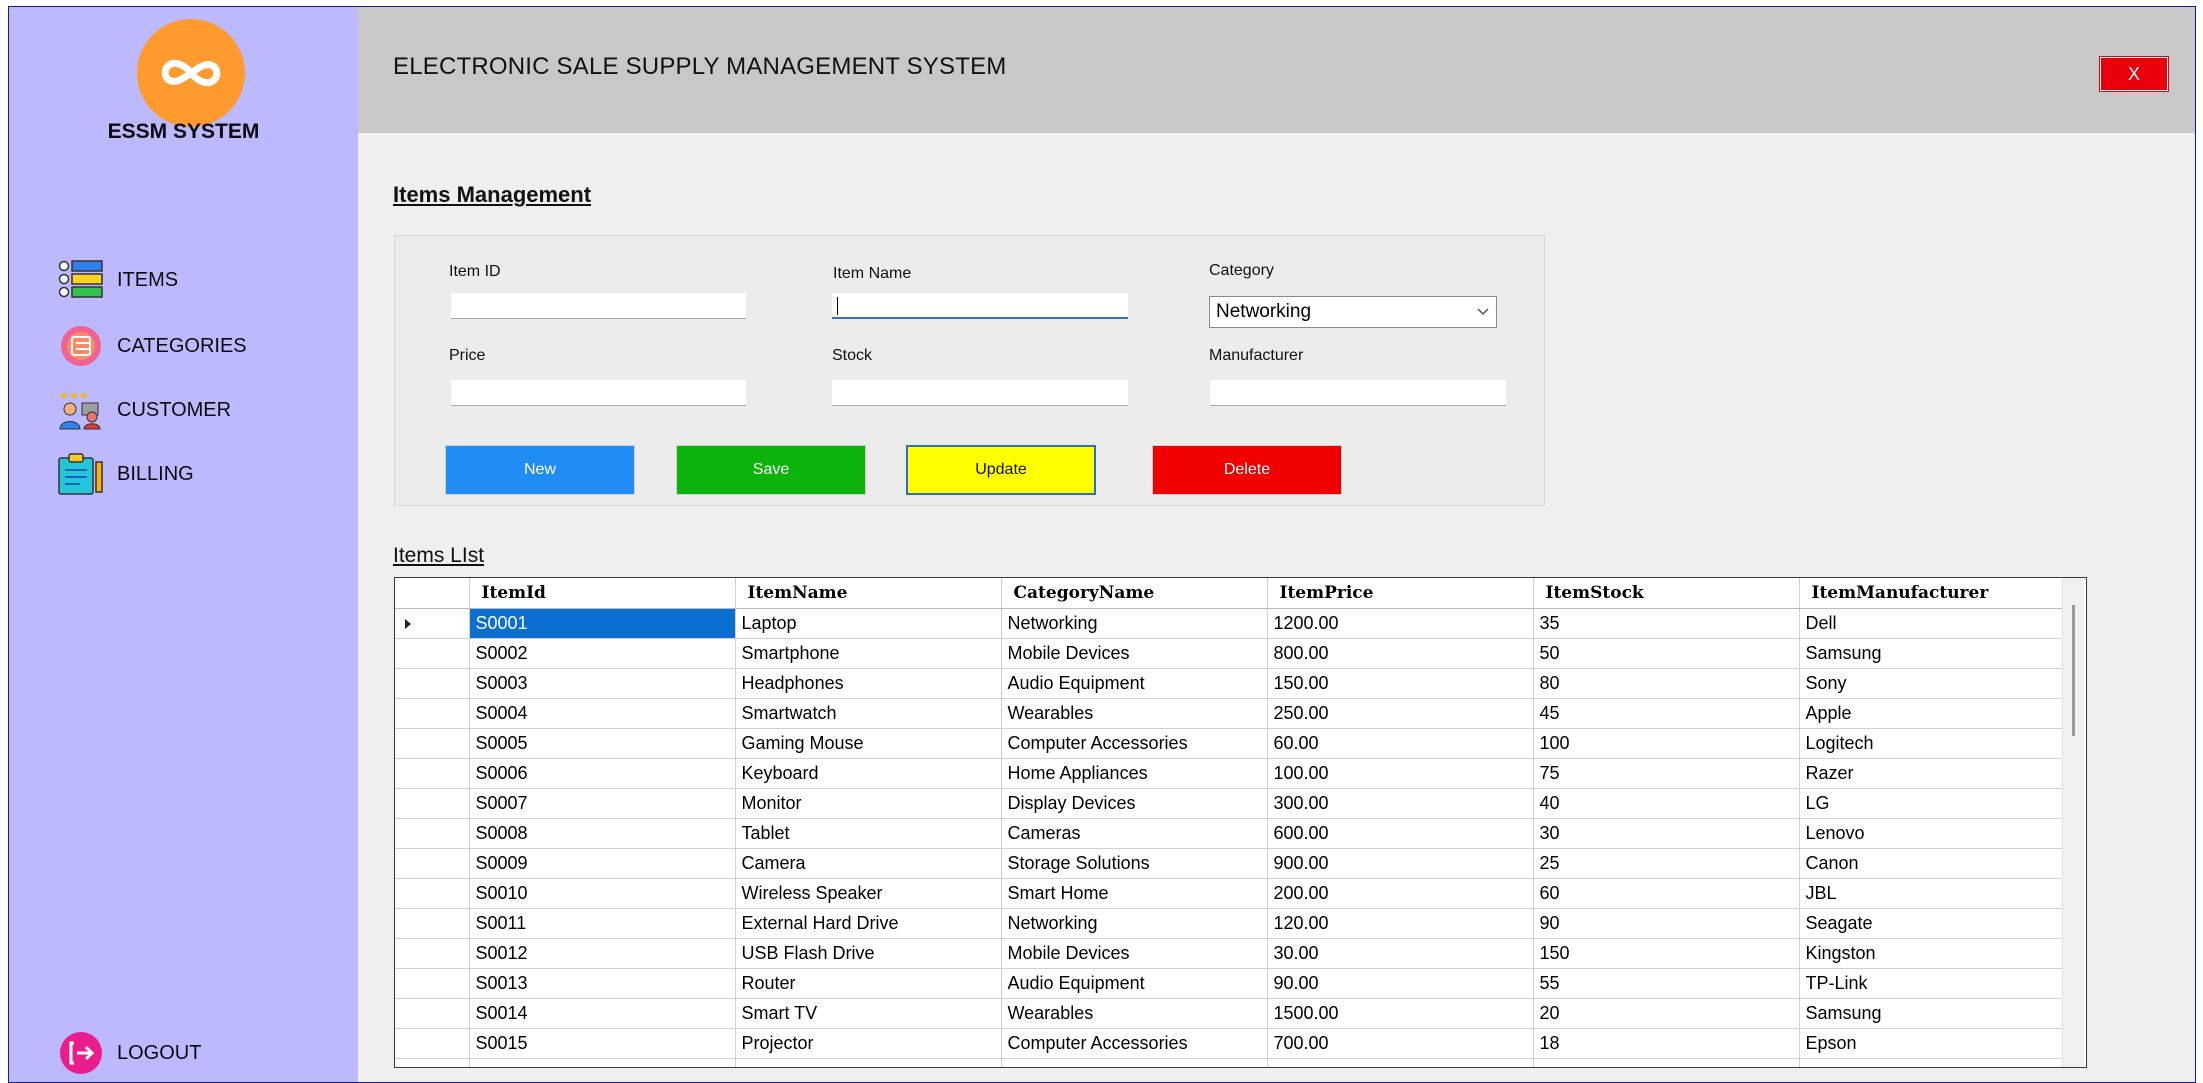 This screenshot has width=2203, height=1083. I want to click on table-cell: S0005, so click(602, 743).